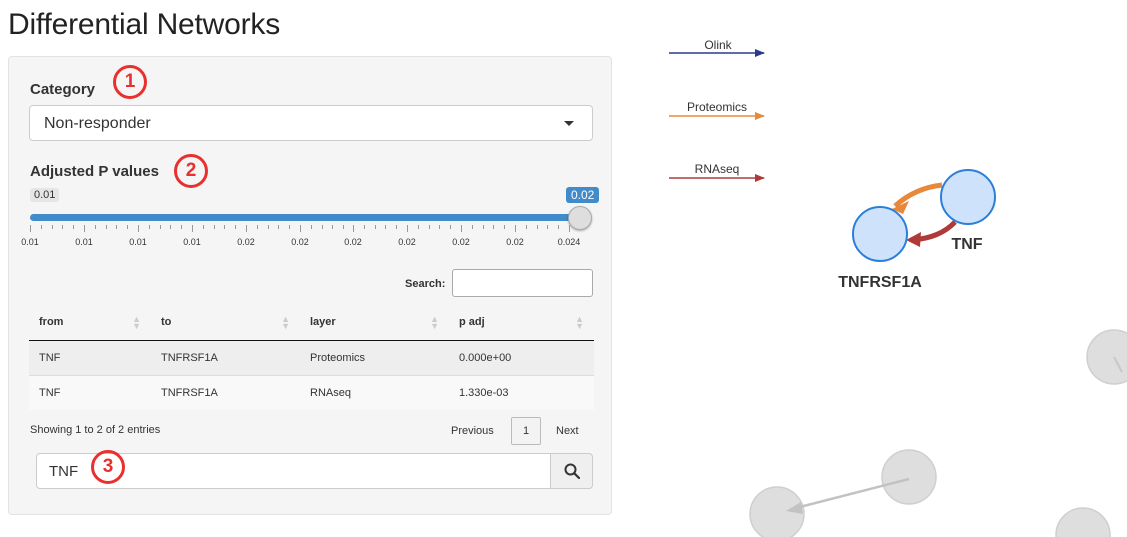 Image resolution: width=1127 pixels, height=537 pixels. What do you see at coordinates (717, 107) in the screenshot?
I see `legend-proteomics-label: Proteomics` at bounding box center [717, 107].